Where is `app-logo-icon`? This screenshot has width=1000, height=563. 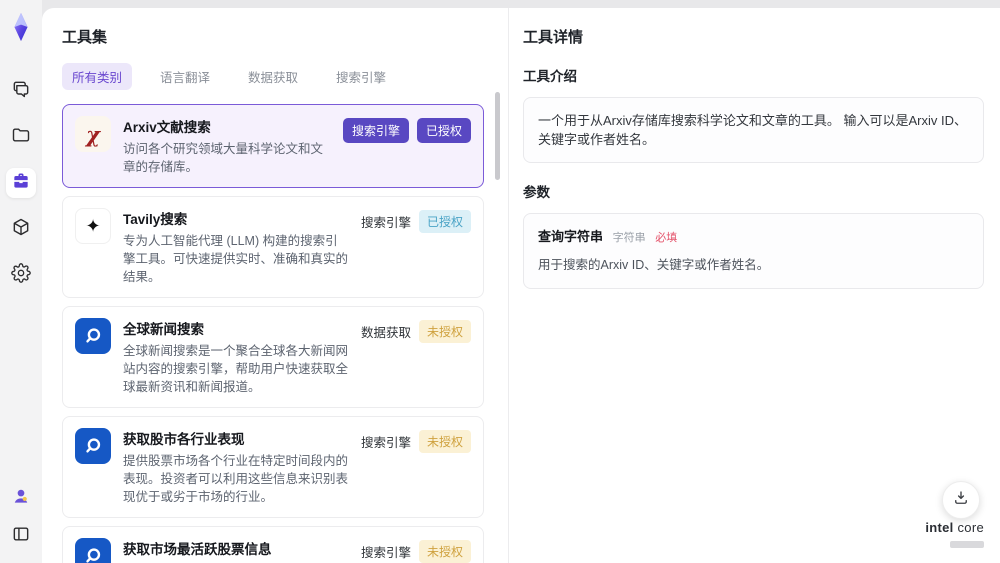 app-logo-icon is located at coordinates (21, 27).